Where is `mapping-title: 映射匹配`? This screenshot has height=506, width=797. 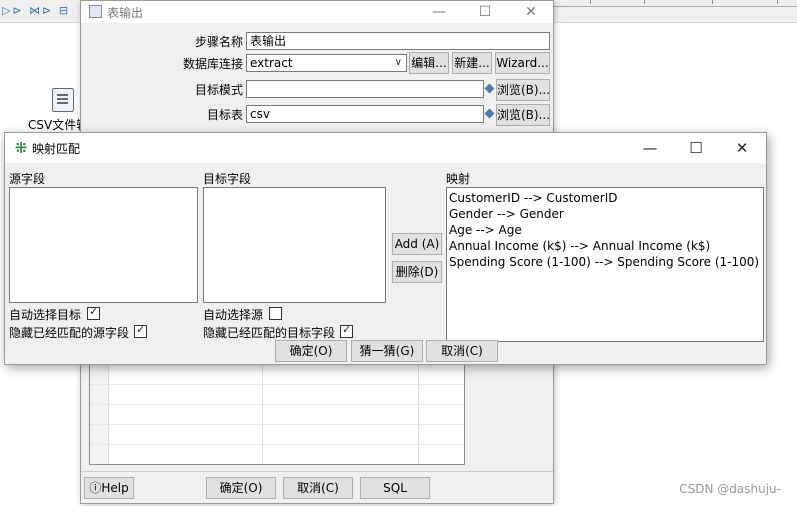 mapping-title: 映射匹配 is located at coordinates (56, 149).